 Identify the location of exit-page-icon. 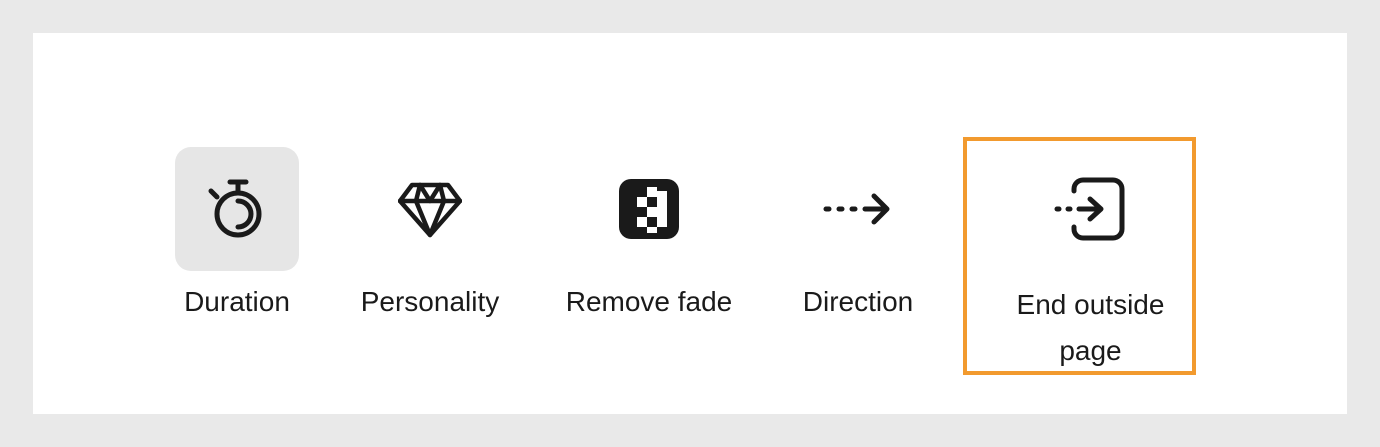
(1089, 209).